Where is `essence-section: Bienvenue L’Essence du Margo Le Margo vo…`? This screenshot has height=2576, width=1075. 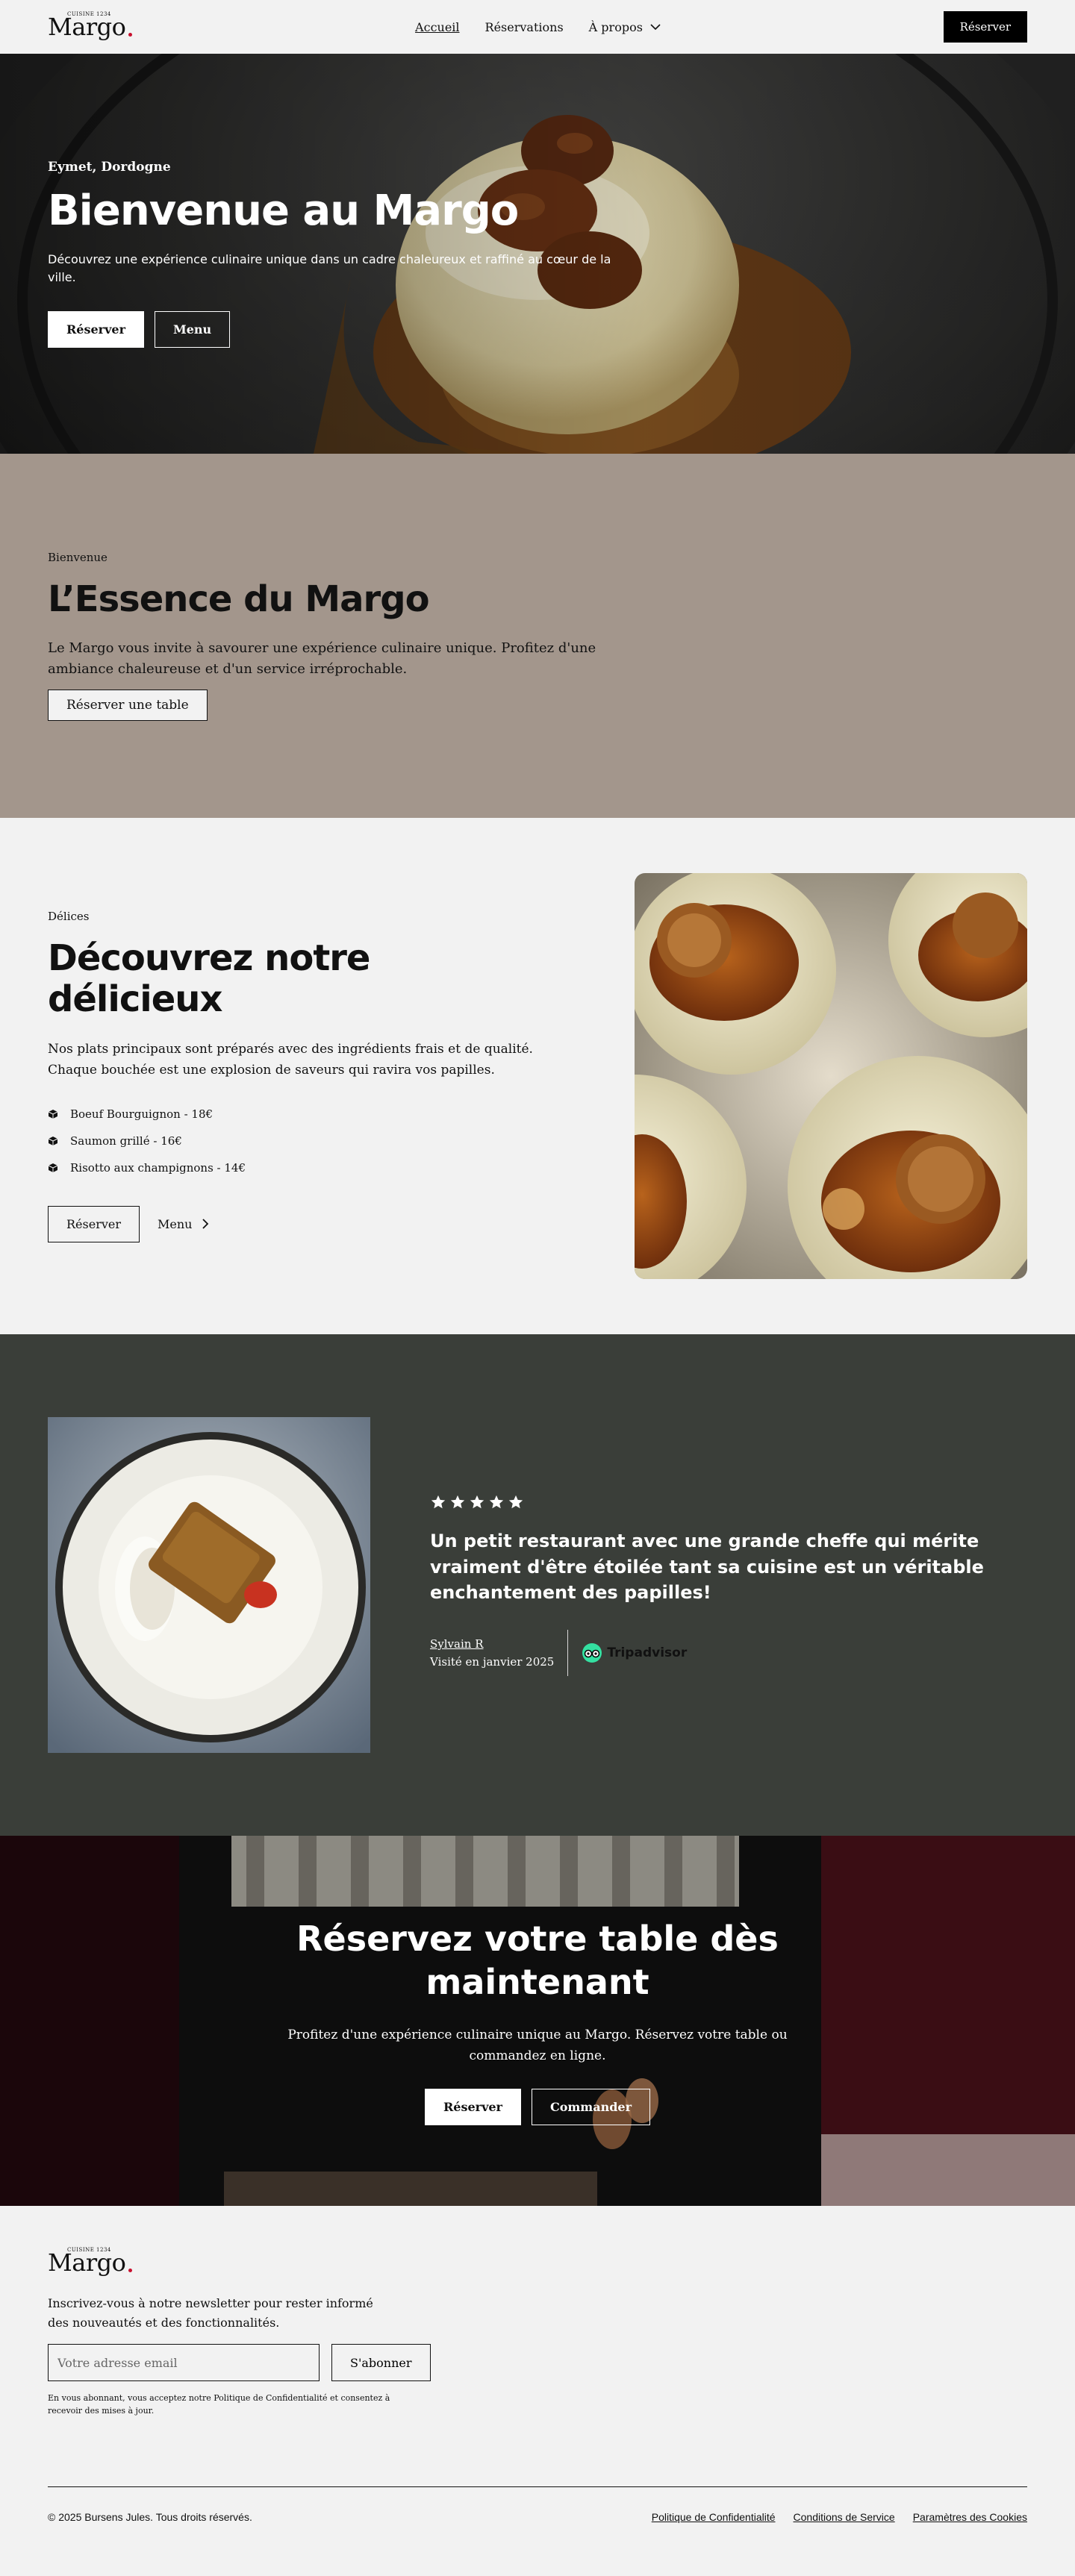 essence-section: Bienvenue L’Essence du Margo Le Margo vo… is located at coordinates (537, 636).